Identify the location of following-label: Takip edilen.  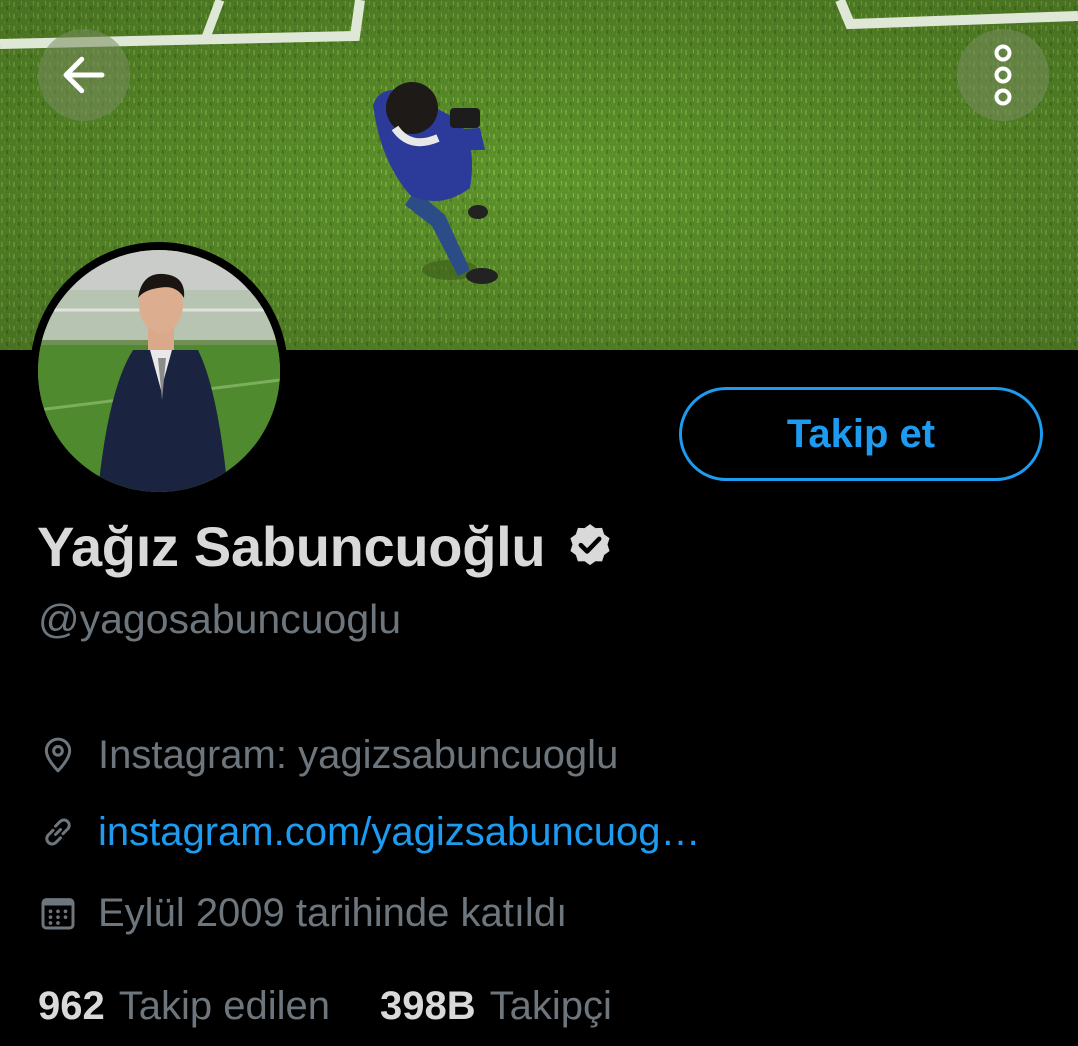
(224, 1005).